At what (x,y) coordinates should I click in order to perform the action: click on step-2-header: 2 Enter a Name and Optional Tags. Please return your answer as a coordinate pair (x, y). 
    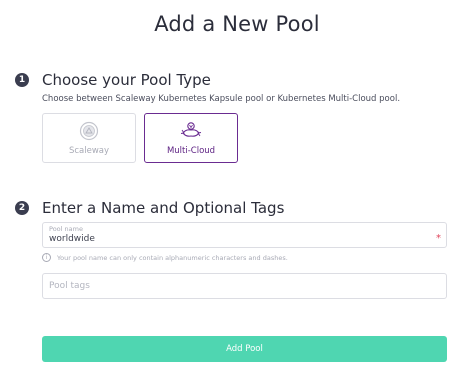
    Looking at the image, I should click on (149, 208).